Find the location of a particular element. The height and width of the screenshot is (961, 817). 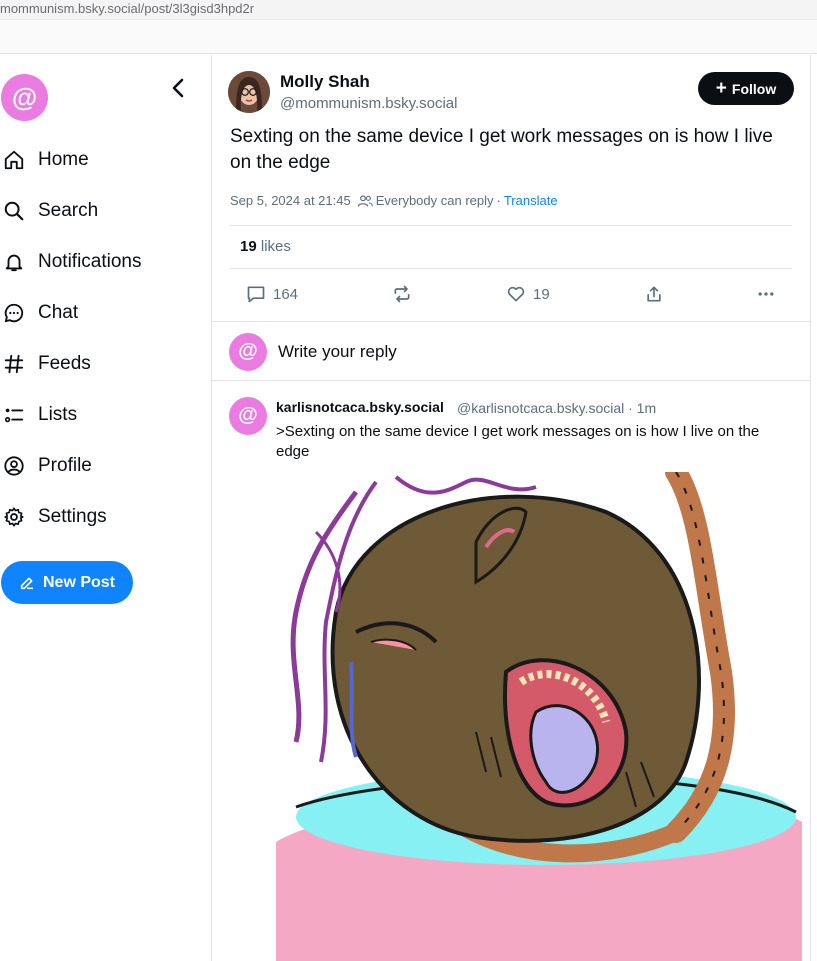

reply-avatar: @ is located at coordinates (248, 416).